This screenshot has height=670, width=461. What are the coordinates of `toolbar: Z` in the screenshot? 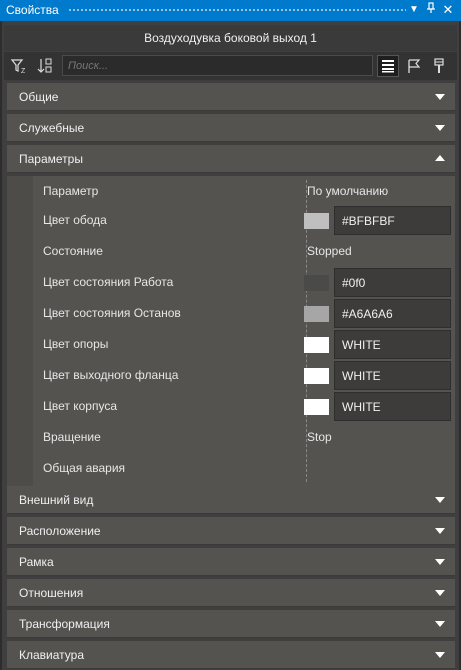 It's located at (230, 66).